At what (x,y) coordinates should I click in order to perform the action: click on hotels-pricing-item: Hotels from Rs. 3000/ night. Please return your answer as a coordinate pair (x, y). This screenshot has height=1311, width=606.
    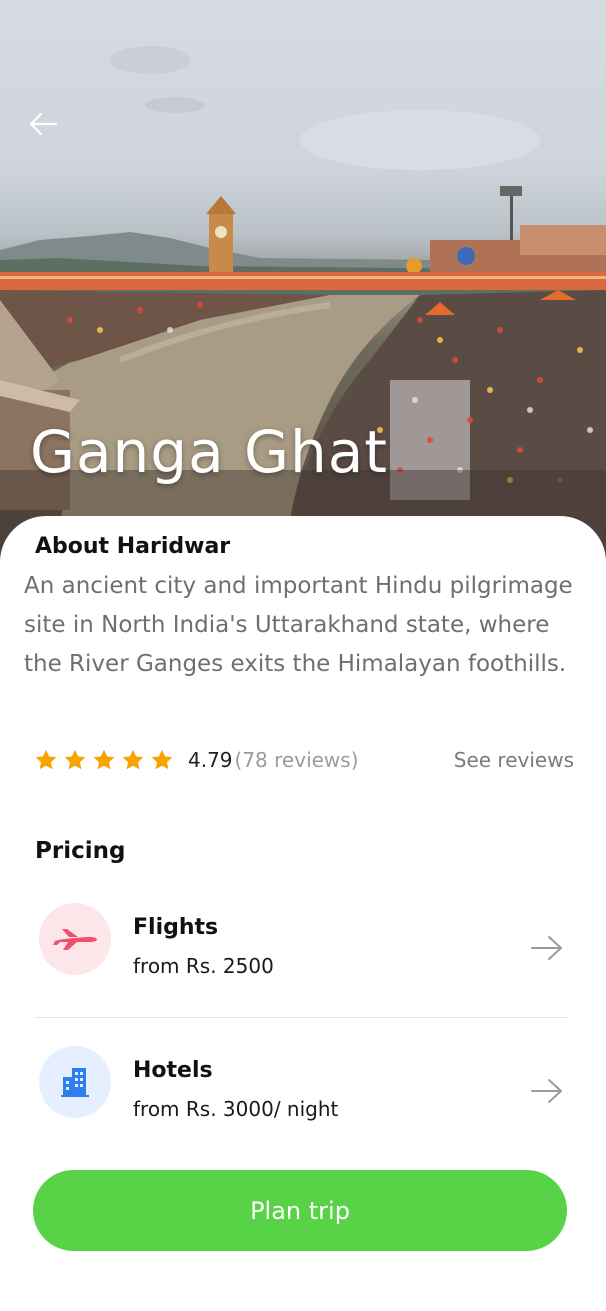
    Looking at the image, I should click on (301, 1091).